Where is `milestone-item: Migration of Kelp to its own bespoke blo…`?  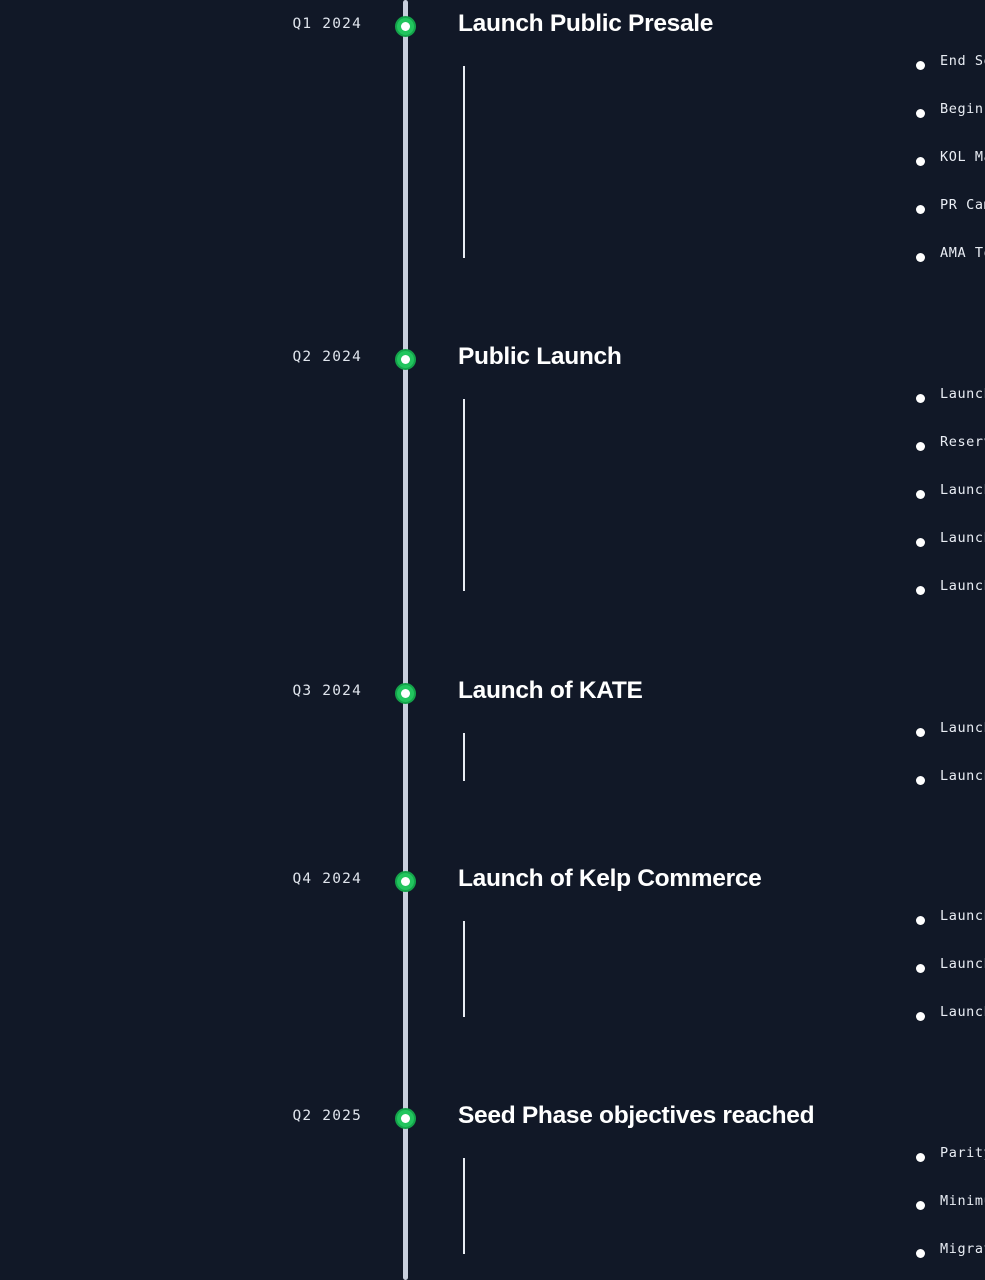
milestone-item: Migration of Kelp to its own bespoke blo… is located at coordinates (721, 1259).